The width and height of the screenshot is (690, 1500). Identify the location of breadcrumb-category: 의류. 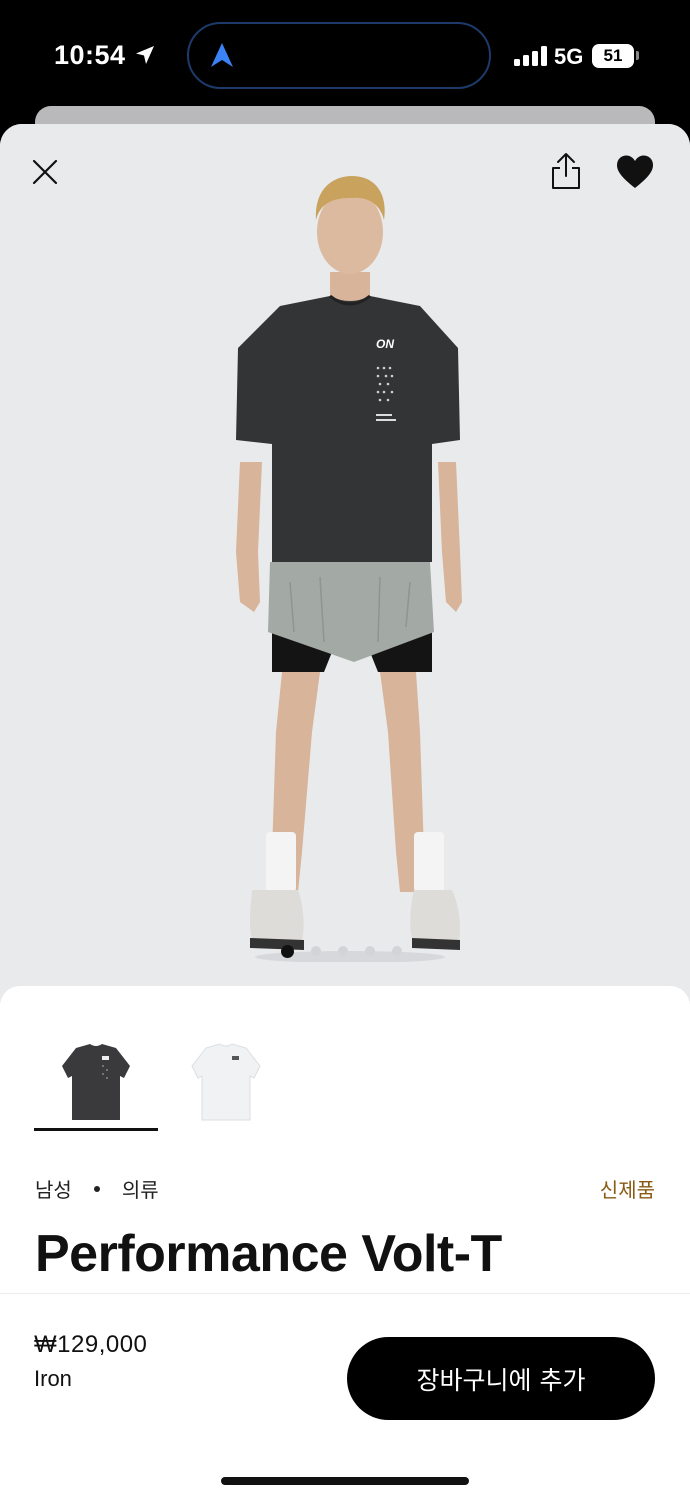
(140, 1188).